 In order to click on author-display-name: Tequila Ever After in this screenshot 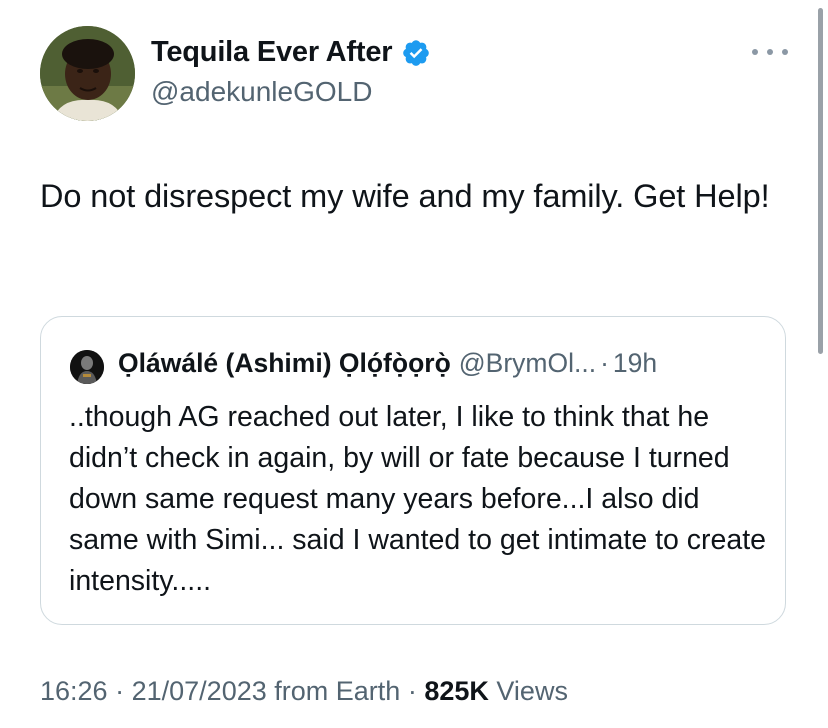, I will do `click(291, 52)`.